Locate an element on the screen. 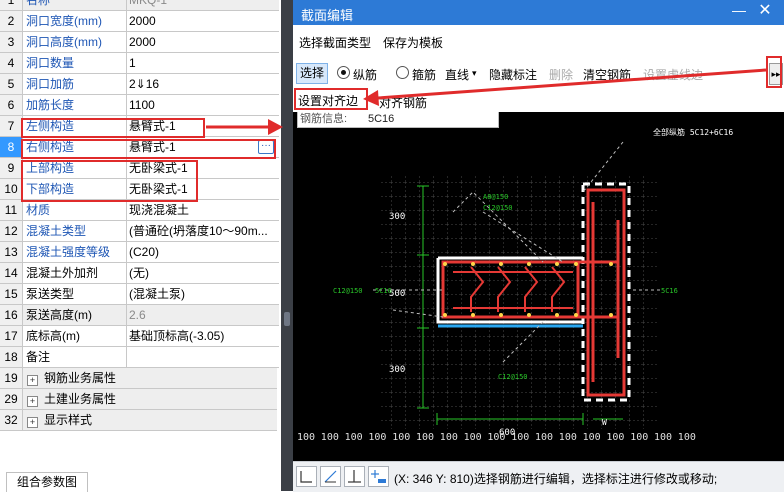 This screenshot has height=492, width=784. property-name: 右侧构造 is located at coordinates (75, 147).